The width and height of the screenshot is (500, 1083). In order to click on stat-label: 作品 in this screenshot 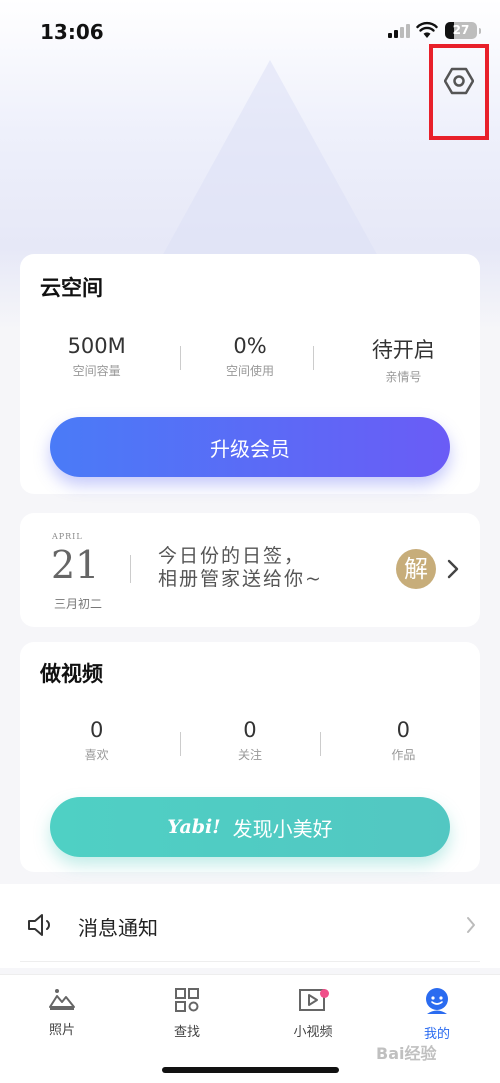, I will do `click(403, 755)`.